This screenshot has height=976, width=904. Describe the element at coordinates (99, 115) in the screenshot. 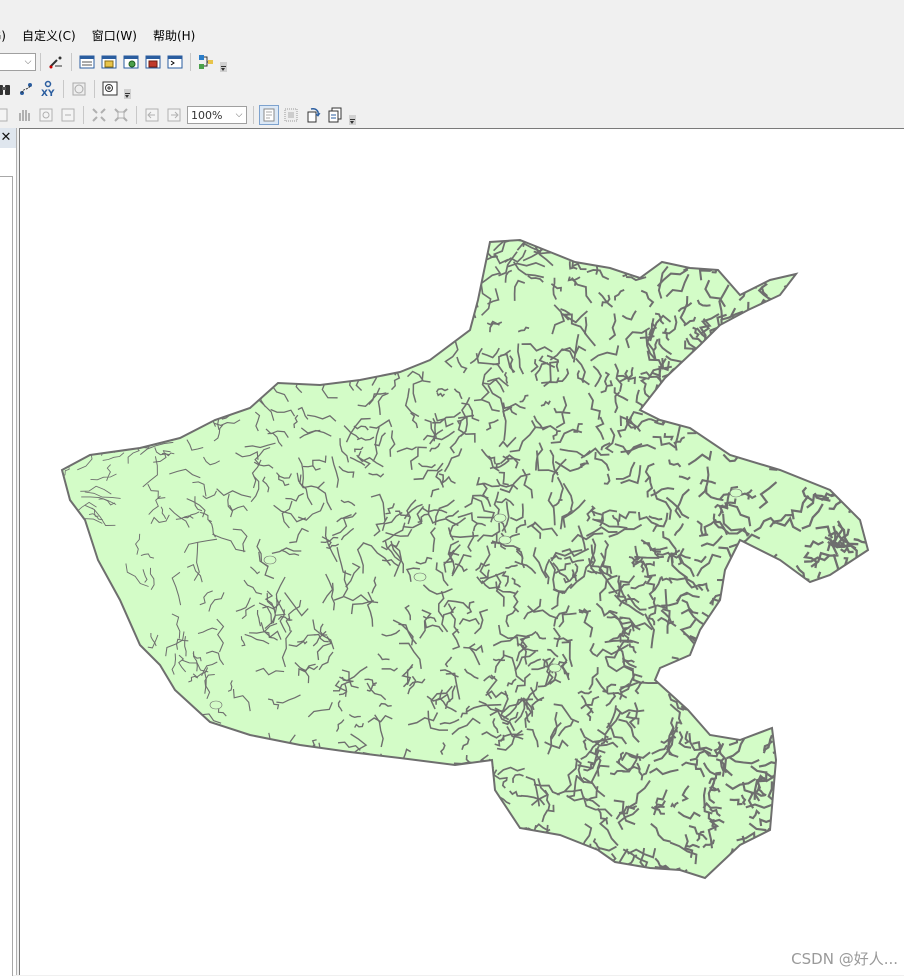

I see `fixed-zoom-in-button` at that location.